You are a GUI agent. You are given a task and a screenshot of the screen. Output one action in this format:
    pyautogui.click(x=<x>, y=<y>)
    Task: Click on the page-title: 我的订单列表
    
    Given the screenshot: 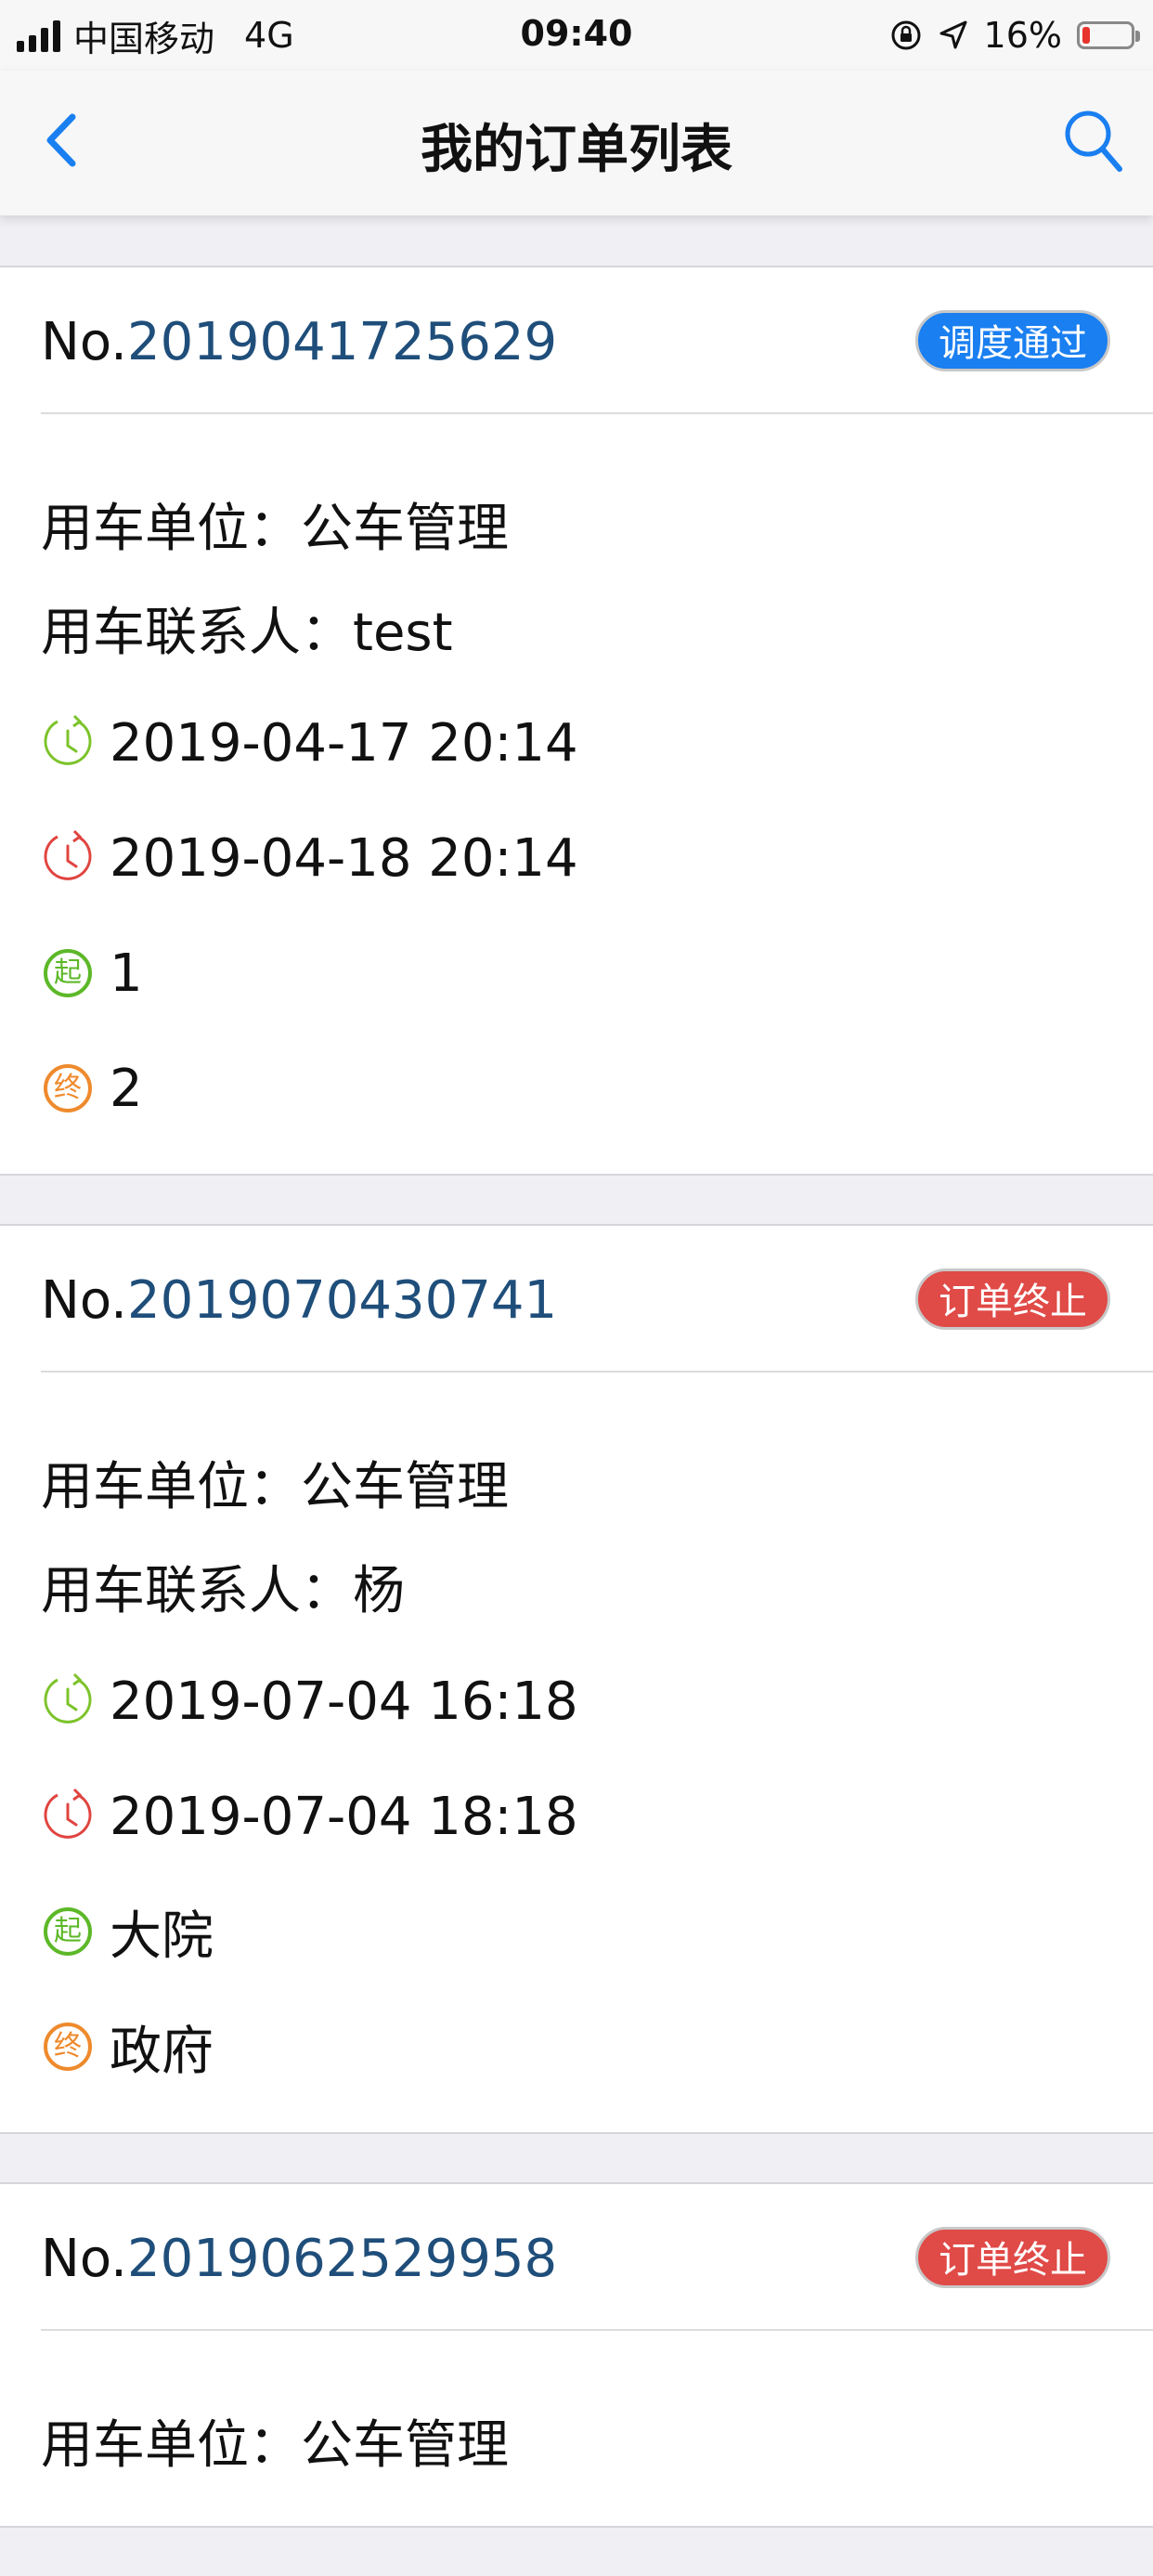 What is the action you would take?
    pyautogui.click(x=576, y=150)
    